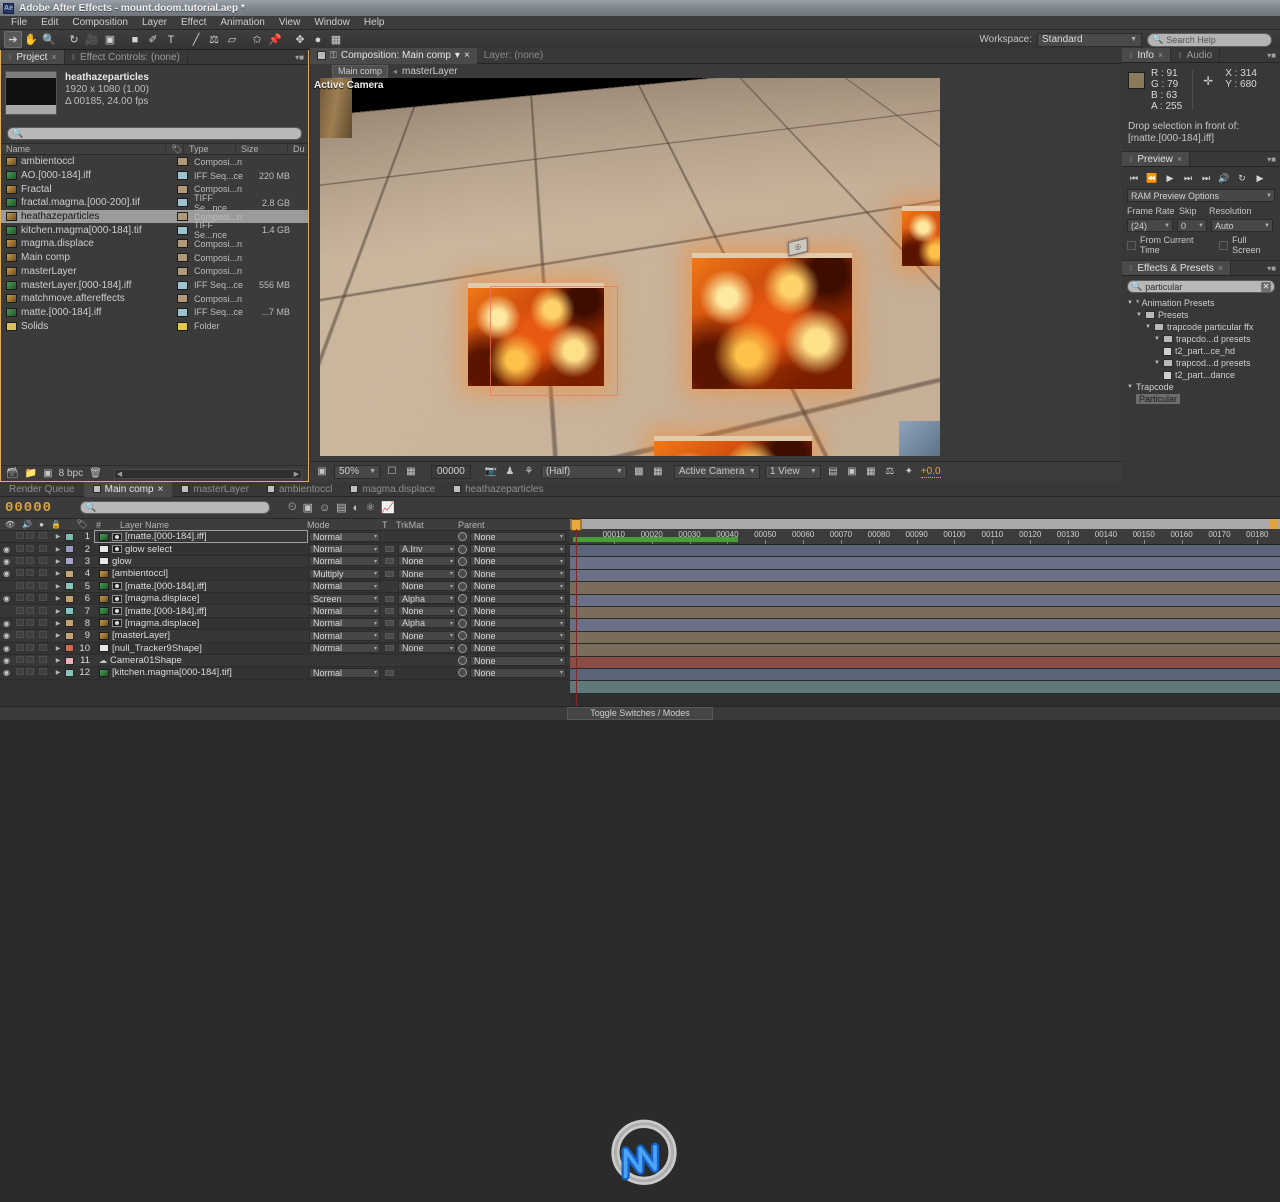  What do you see at coordinates (1150, 225) in the screenshot?
I see `frame-rate-select: (24) ▼` at bounding box center [1150, 225].